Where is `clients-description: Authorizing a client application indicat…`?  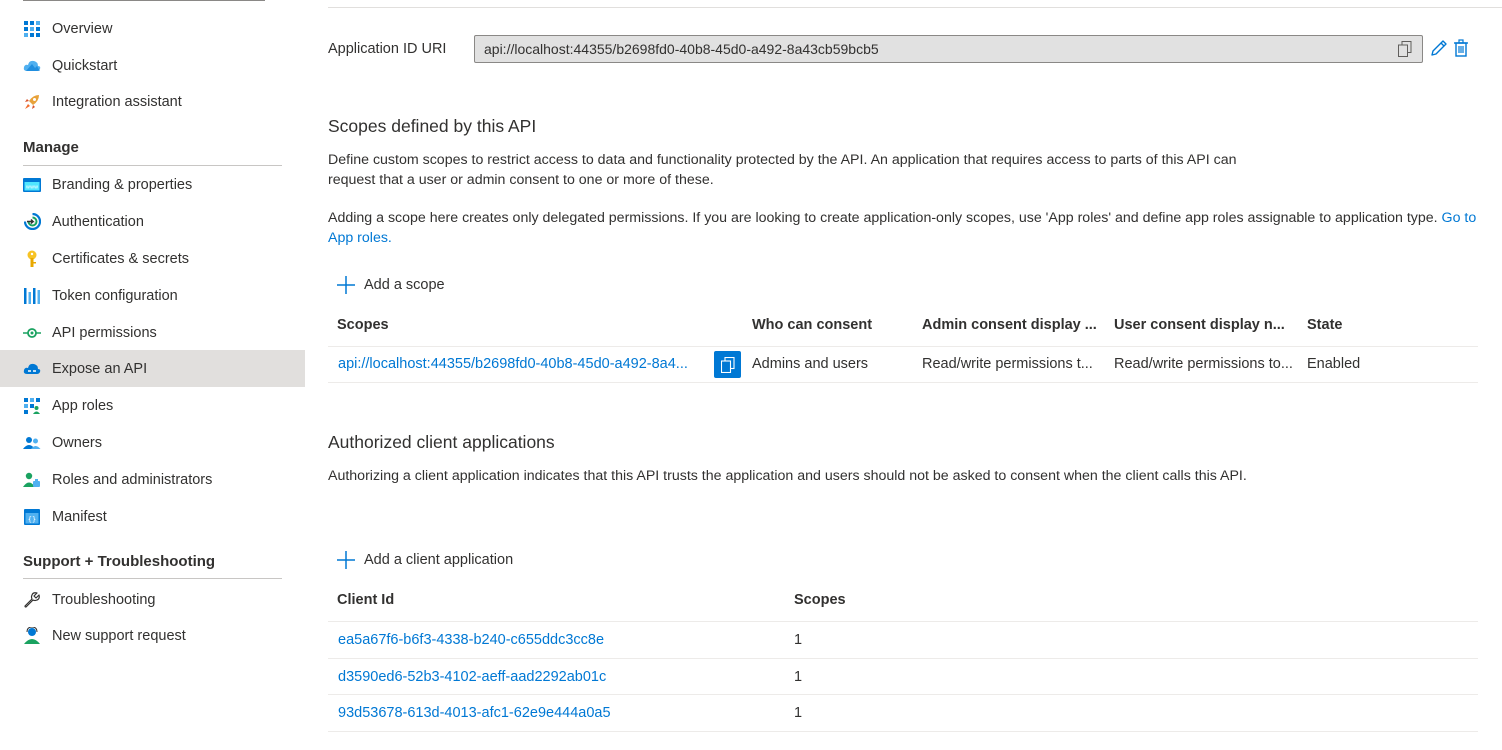 clients-description: Authorizing a client application indicat… is located at coordinates (787, 476).